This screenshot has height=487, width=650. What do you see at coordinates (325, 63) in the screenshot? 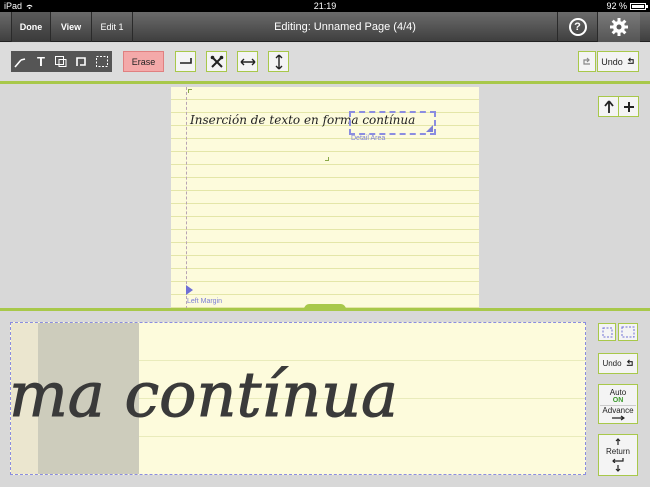
I see `toolbar: T Erase Undo` at bounding box center [325, 63].